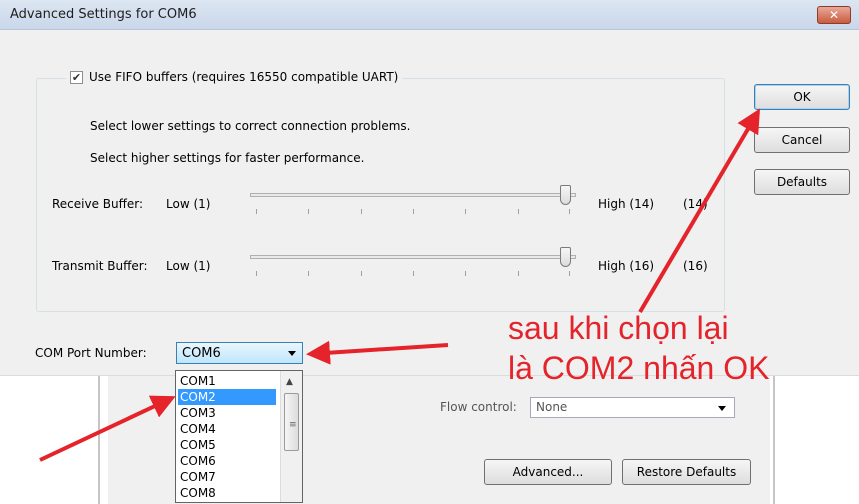 The width and height of the screenshot is (859, 504). Describe the element at coordinates (413, 257) in the screenshot. I see `transmit-buffer-track` at that location.